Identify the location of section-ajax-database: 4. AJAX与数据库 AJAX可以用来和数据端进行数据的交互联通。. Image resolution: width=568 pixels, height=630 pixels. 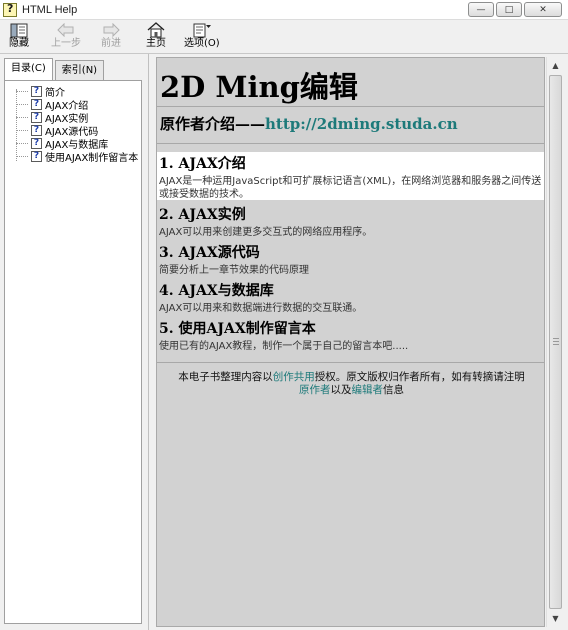
(260, 297).